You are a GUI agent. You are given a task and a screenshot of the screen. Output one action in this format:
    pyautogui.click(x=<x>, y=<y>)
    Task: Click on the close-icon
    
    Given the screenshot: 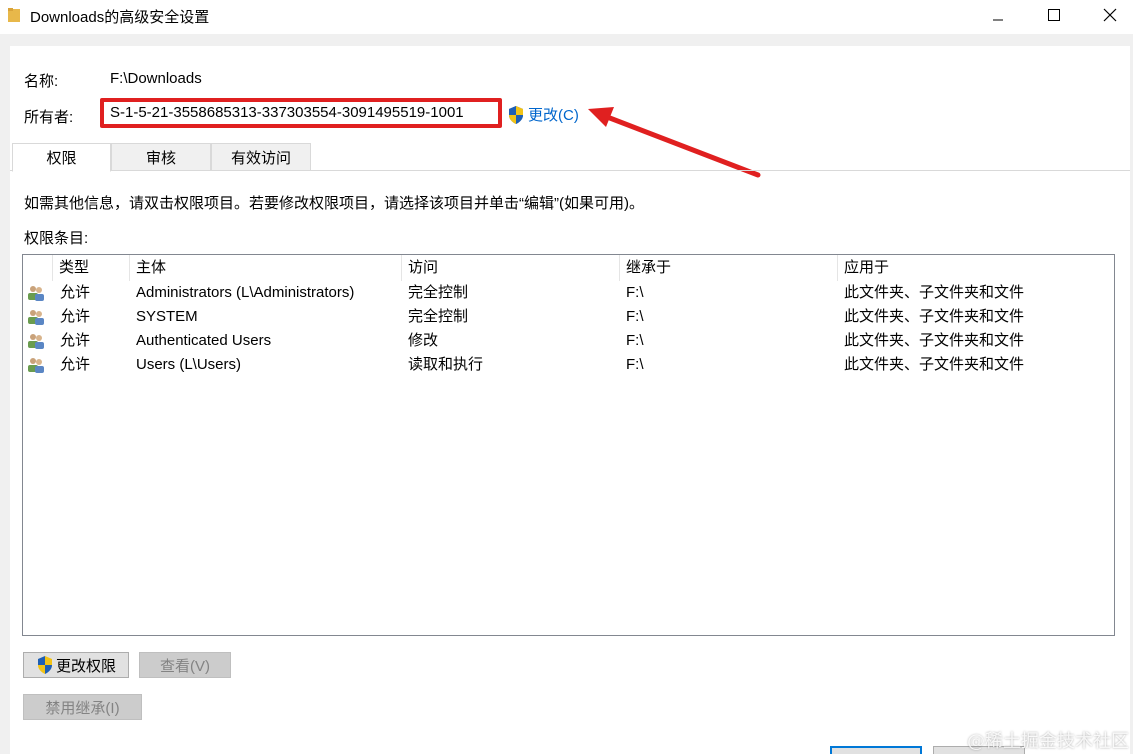 What is the action you would take?
    pyautogui.click(x=1110, y=15)
    